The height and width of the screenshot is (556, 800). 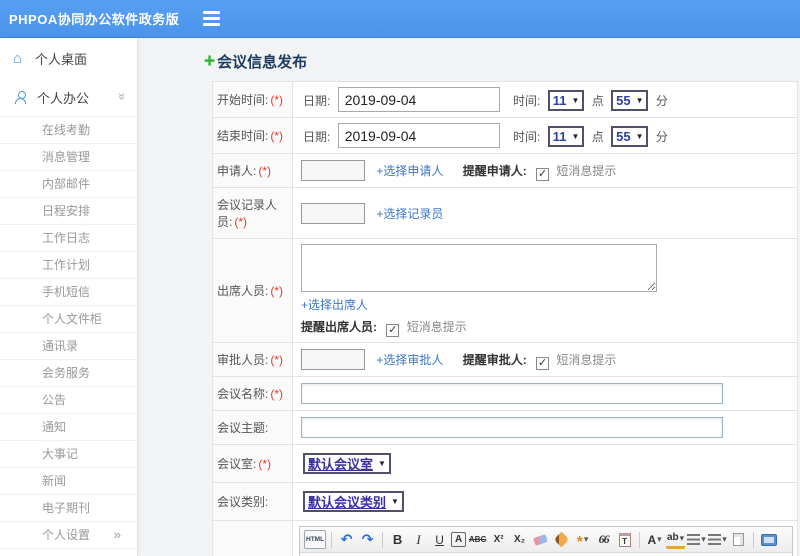 I want to click on start-minute-select: 55, so click(x=630, y=100).